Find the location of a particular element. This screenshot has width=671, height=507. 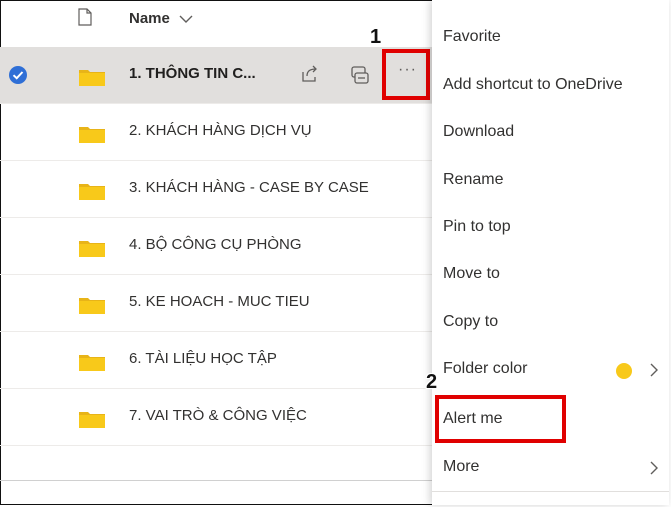

list-item: 4. BỘ CÔNG CỤ PHÒNG is located at coordinates (216, 246).